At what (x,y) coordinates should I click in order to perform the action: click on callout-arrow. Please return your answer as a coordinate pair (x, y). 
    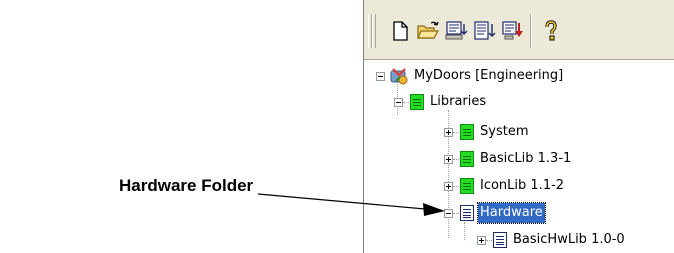
    Looking at the image, I should click on (351, 204).